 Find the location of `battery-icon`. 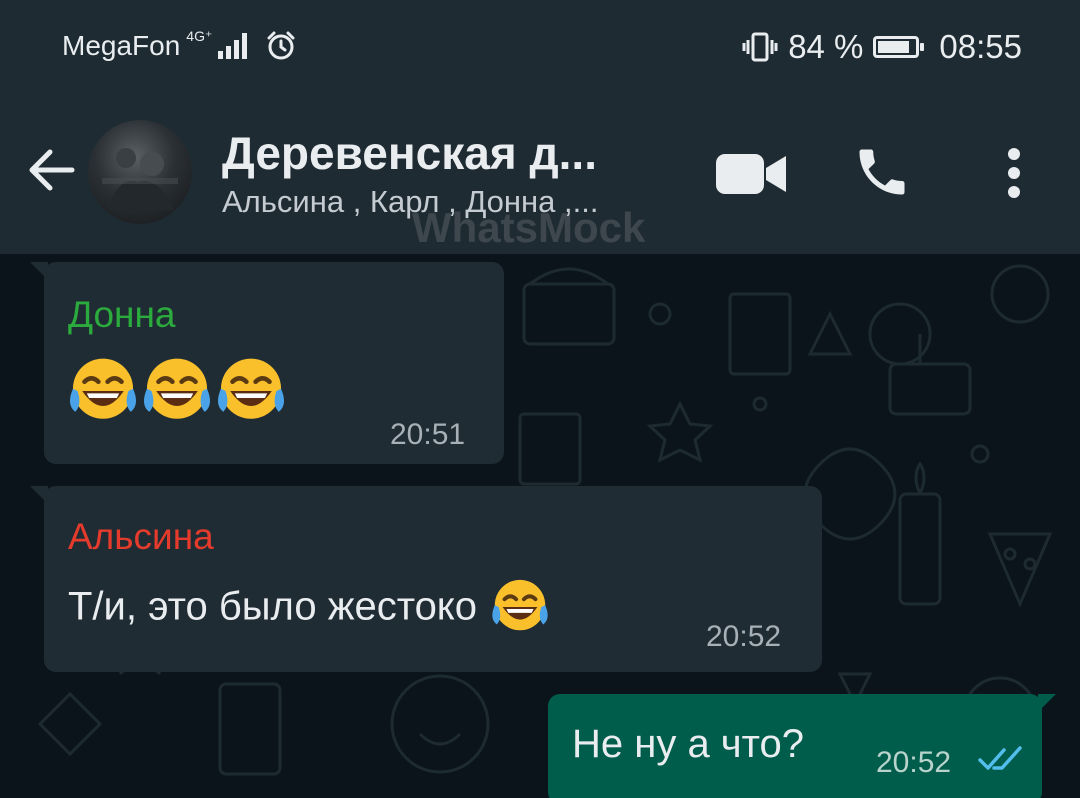

battery-icon is located at coordinates (899, 47).